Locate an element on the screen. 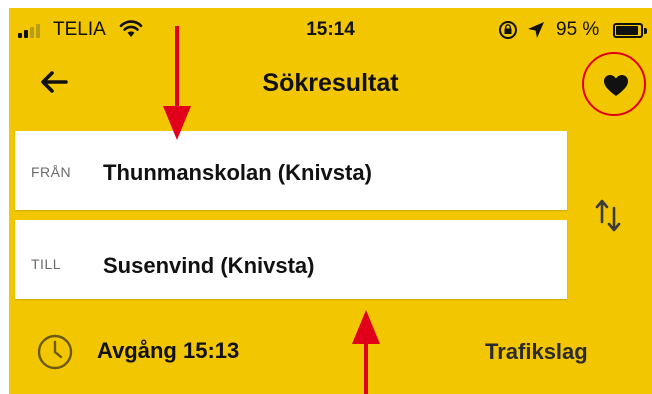  status-bar: TELIA 15:14 95 % is located at coordinates (330, 29).